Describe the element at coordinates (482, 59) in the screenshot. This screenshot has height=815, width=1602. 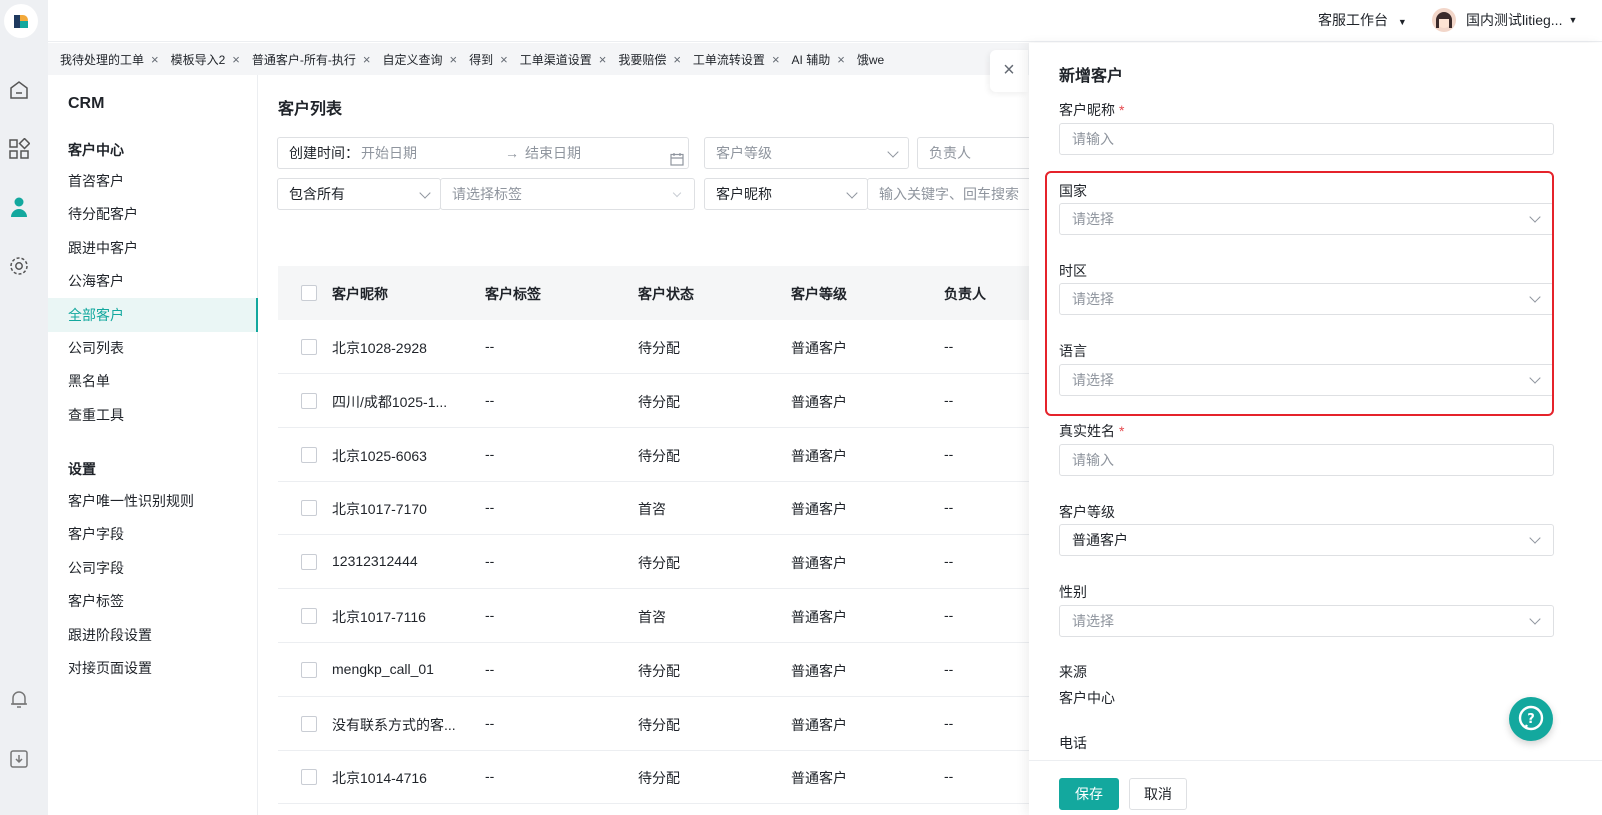
I see `tab-item: 得到 ×` at that location.